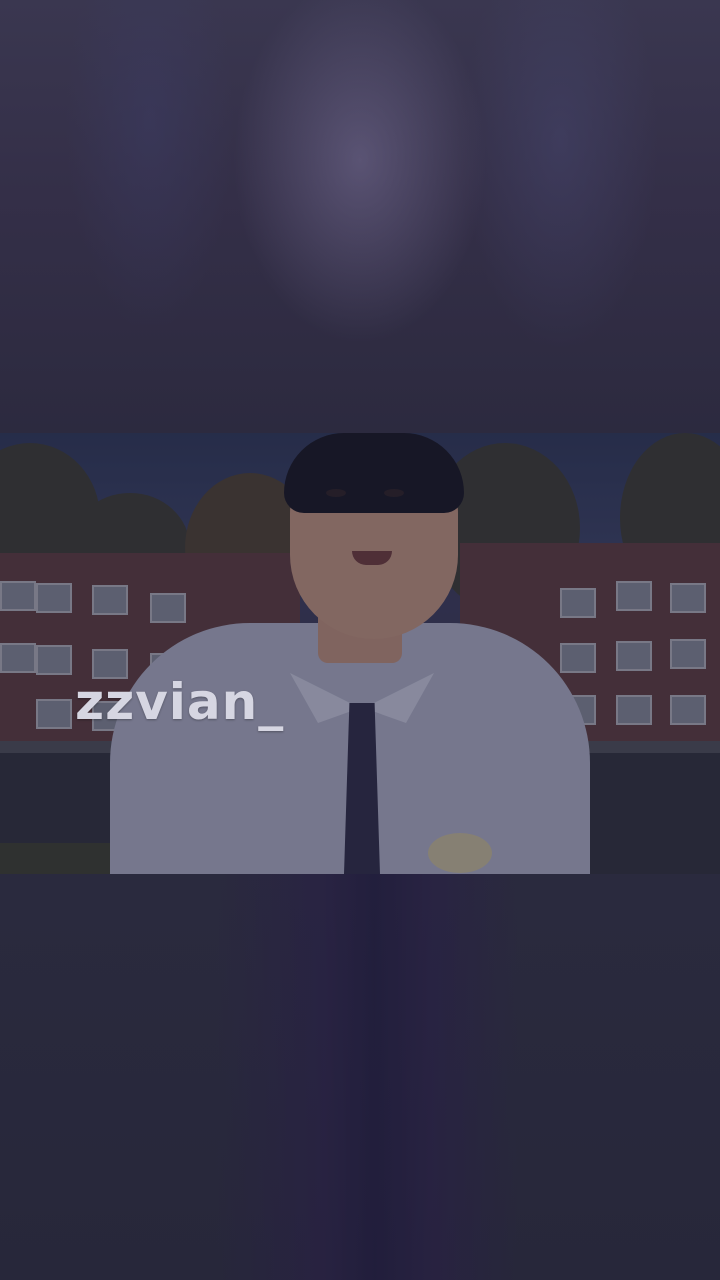 The height and width of the screenshot is (1280, 720). I want to click on watermark-text: zzvian_, so click(180, 702).